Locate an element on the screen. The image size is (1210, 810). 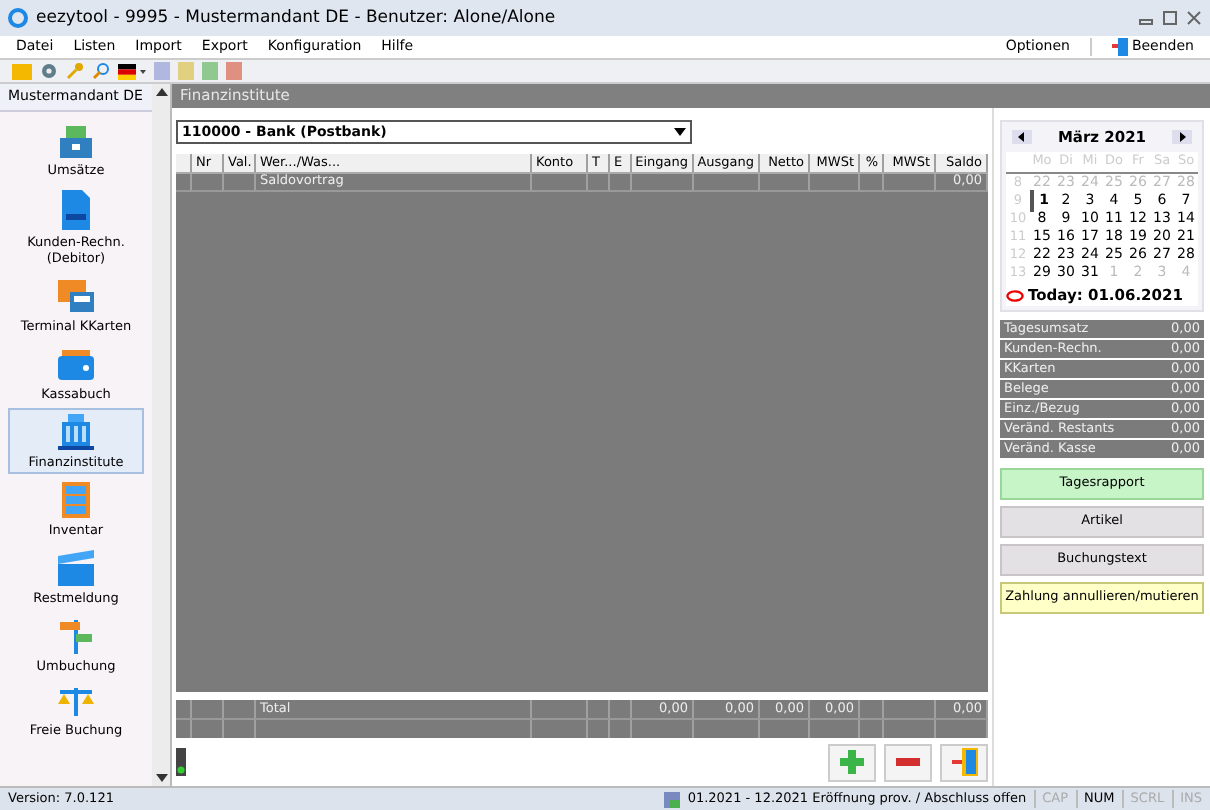
card-terminal-icon is located at coordinates (76, 296).